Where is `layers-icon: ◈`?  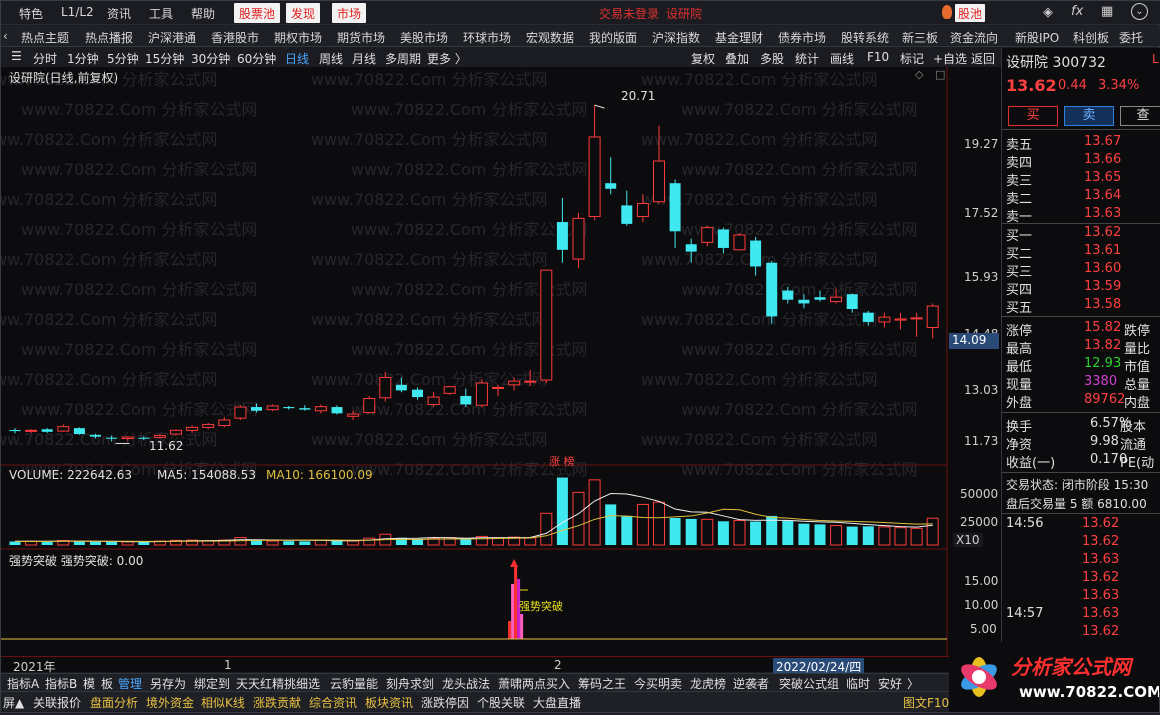
layers-icon: ◈ is located at coordinates (1048, 12).